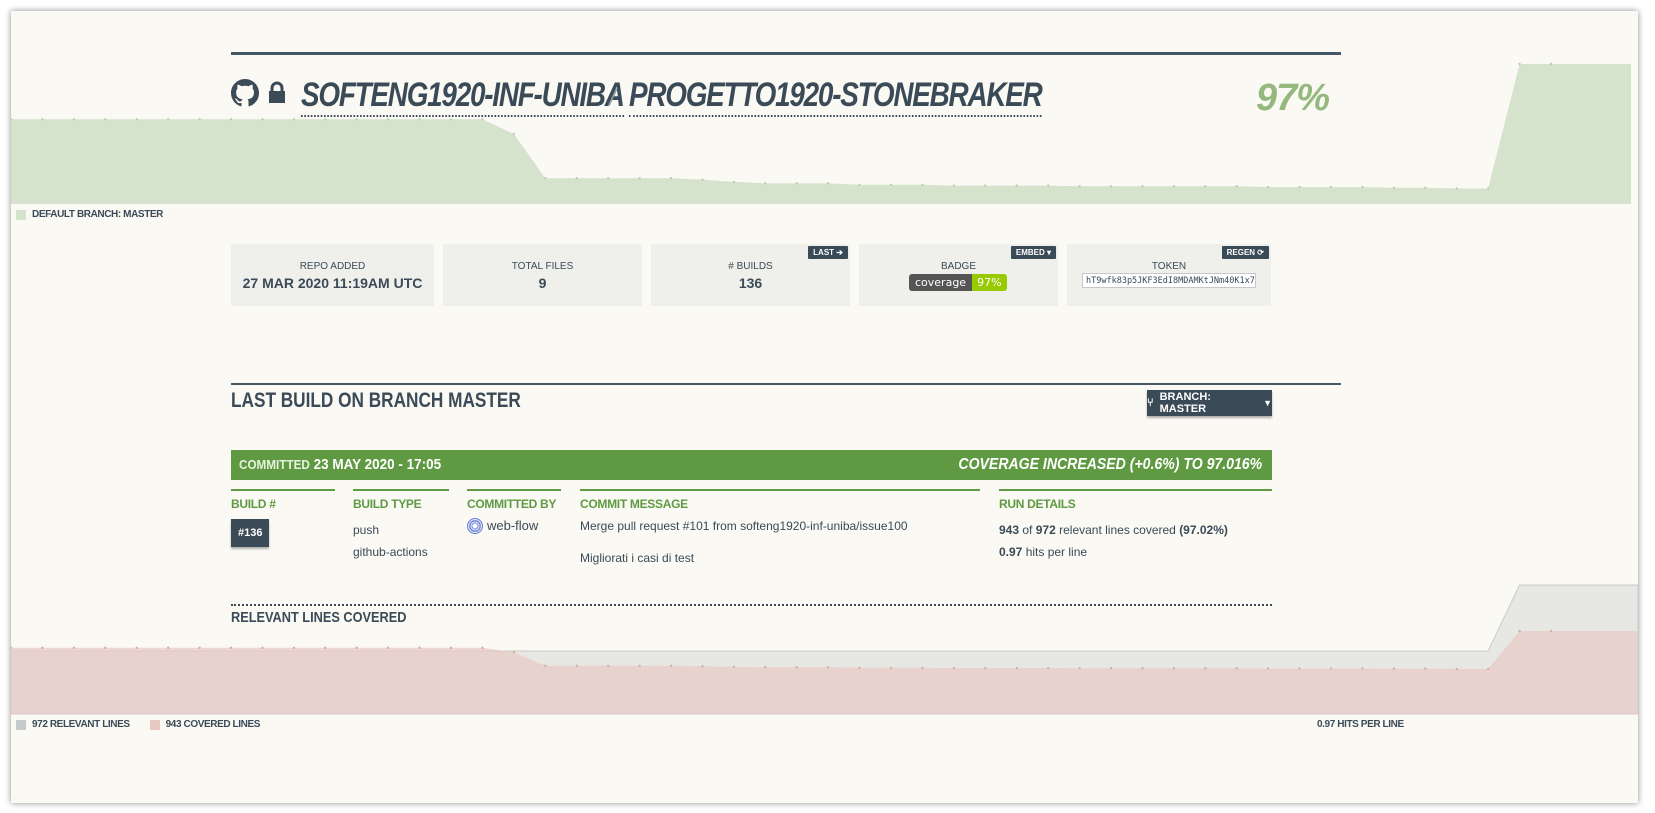 This screenshot has height=813, width=1655. Describe the element at coordinates (245, 95) in the screenshot. I see `github-icon` at that location.